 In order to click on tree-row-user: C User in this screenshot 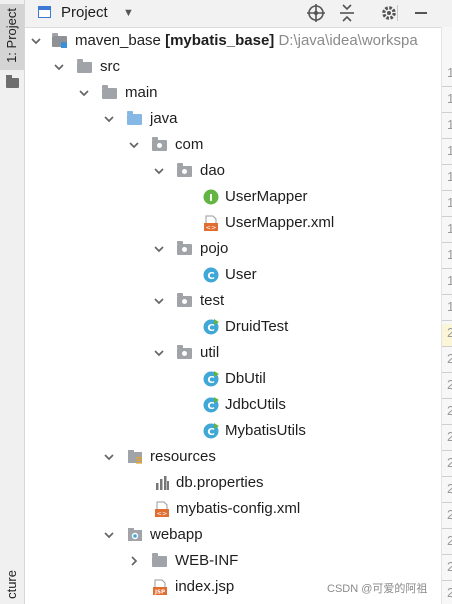, I will do `click(233, 275)`.